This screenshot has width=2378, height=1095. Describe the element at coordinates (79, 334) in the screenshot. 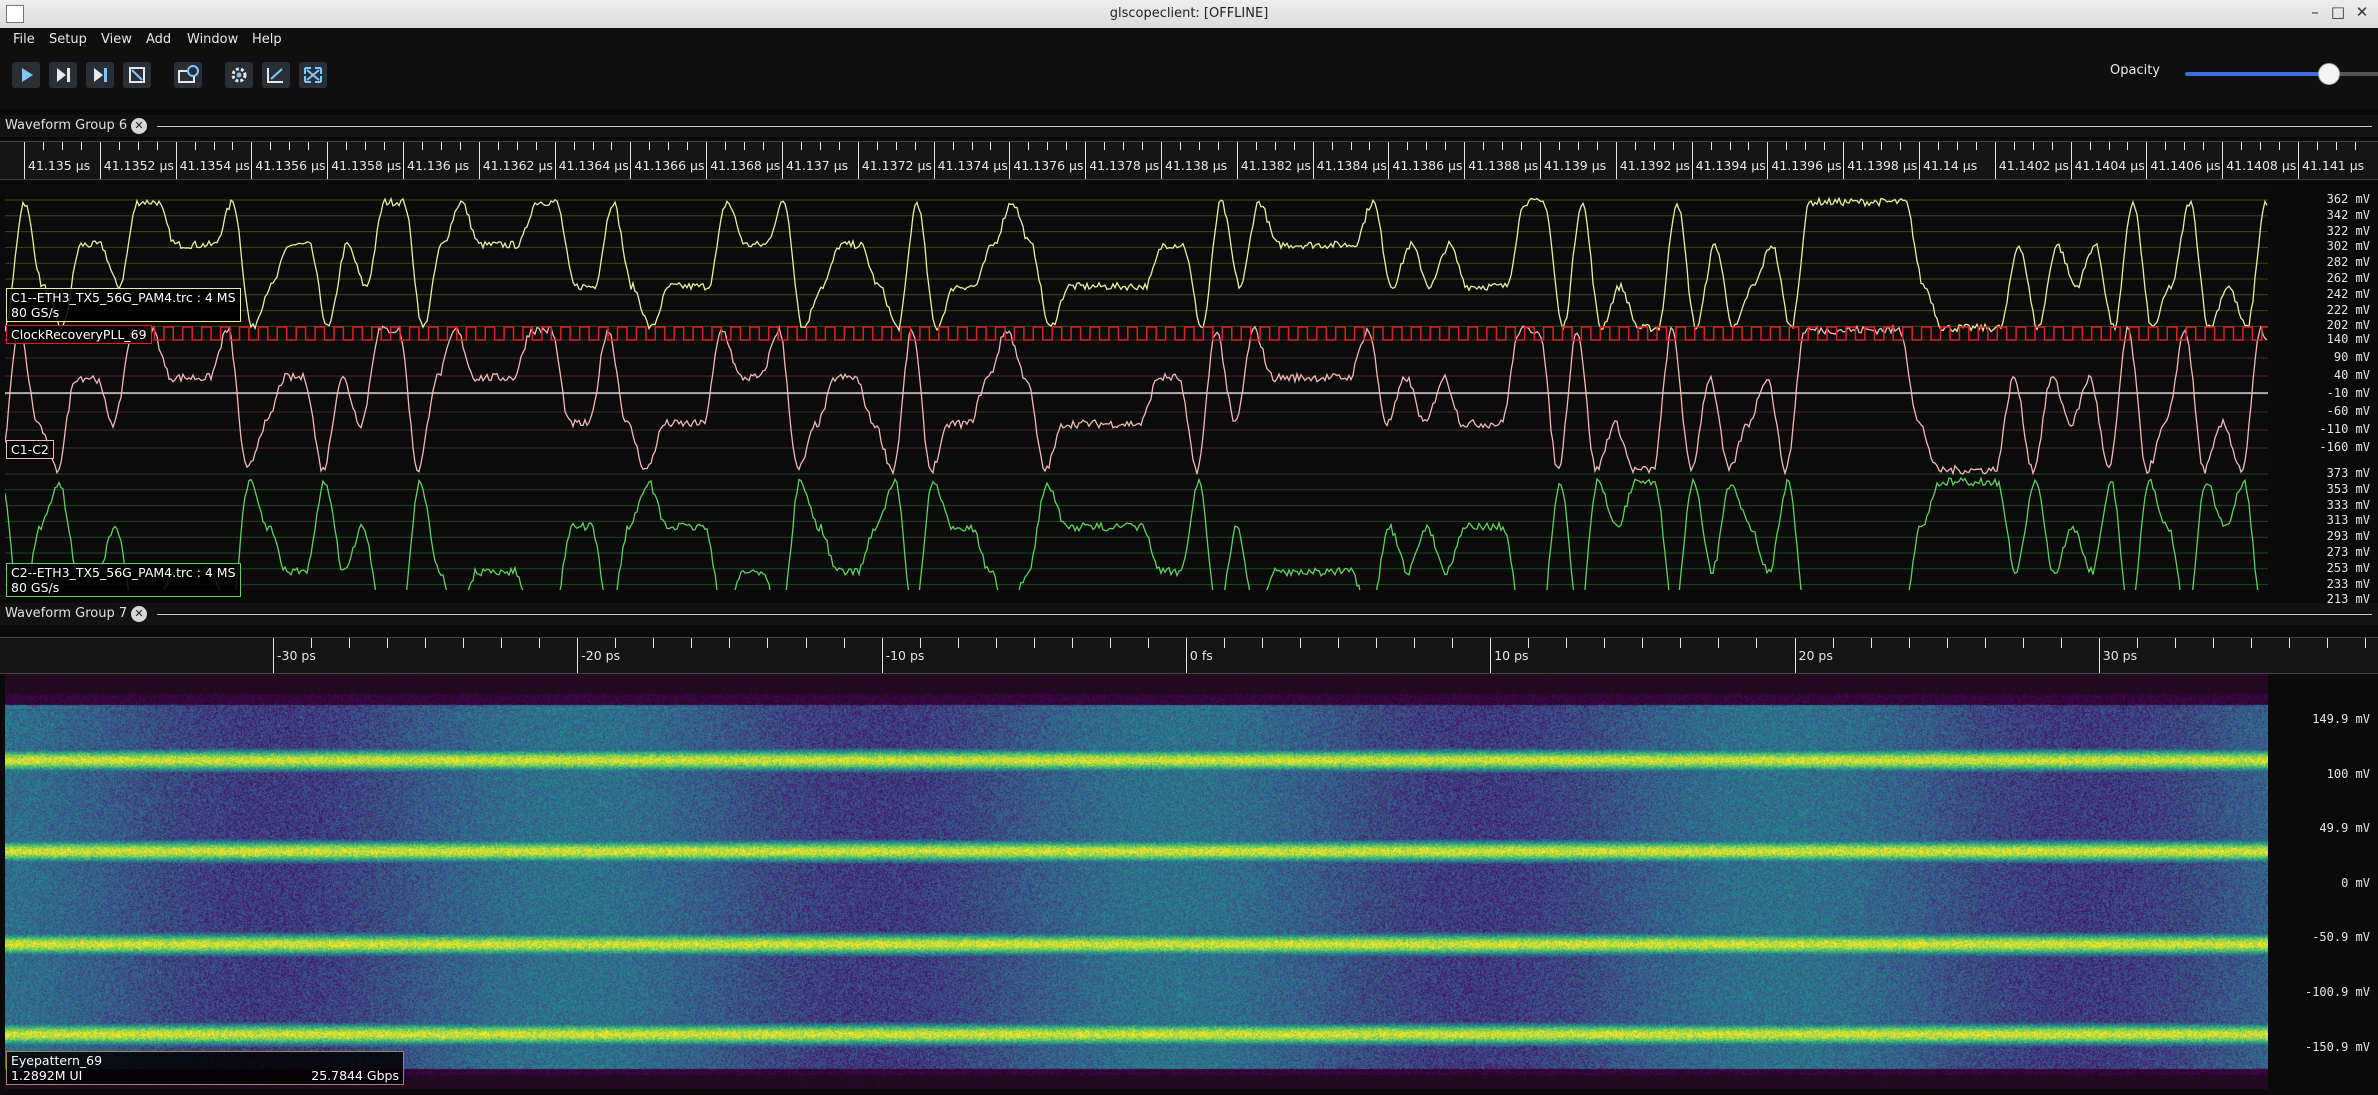

I see `channel-label-clock: ClockRecoveryPLL_69` at that location.